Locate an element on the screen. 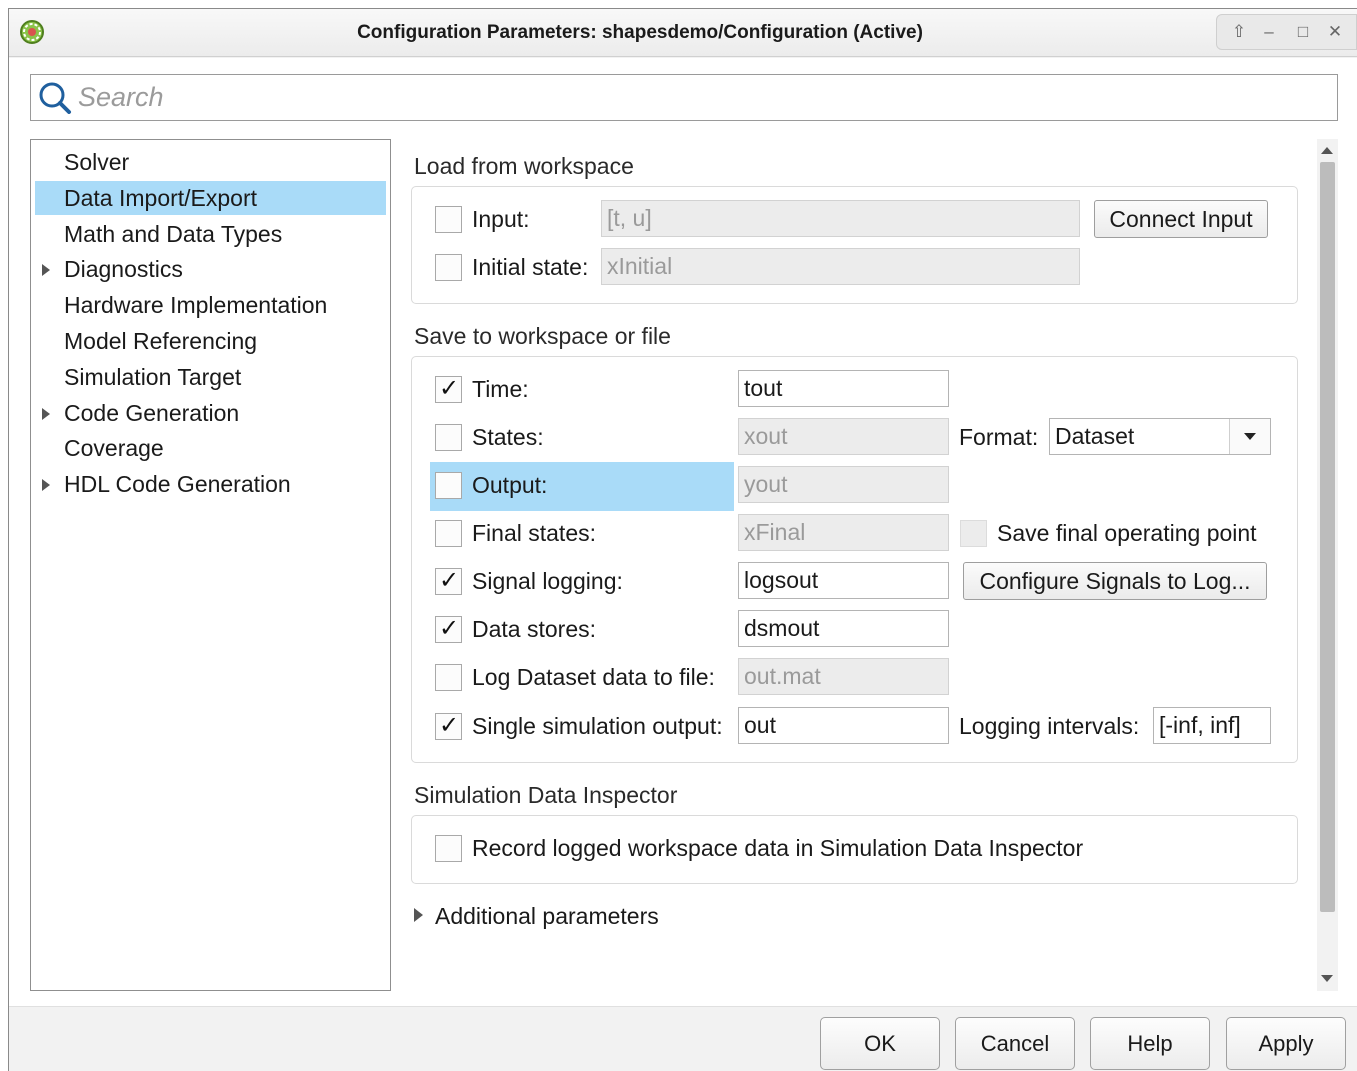 This screenshot has height=1071, width=1357. time-label: Time: is located at coordinates (500, 389).